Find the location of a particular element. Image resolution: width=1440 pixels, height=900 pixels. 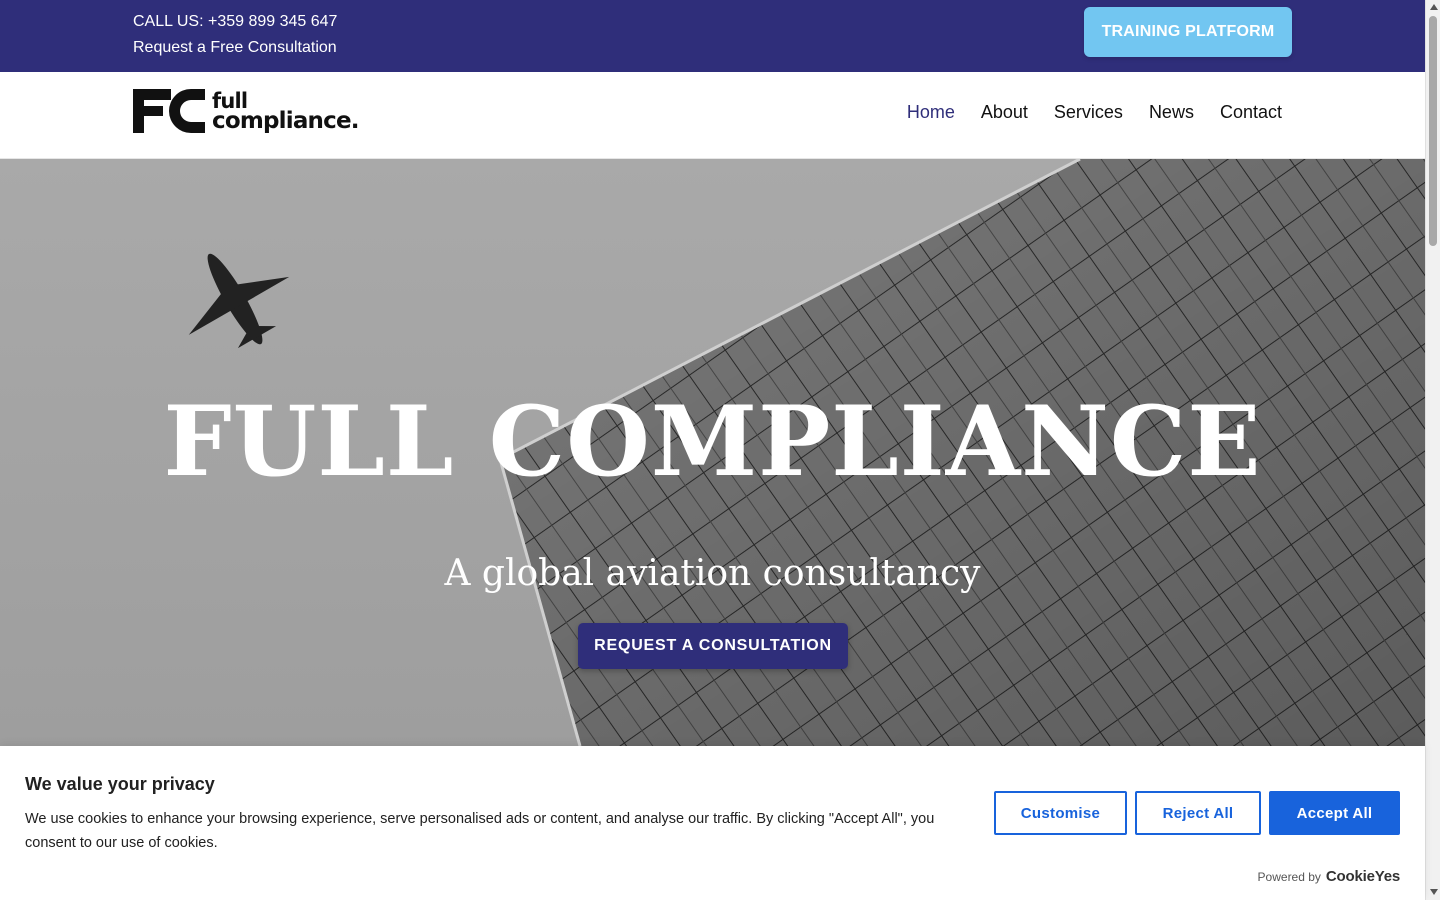

nav-services: Services is located at coordinates (1088, 112).